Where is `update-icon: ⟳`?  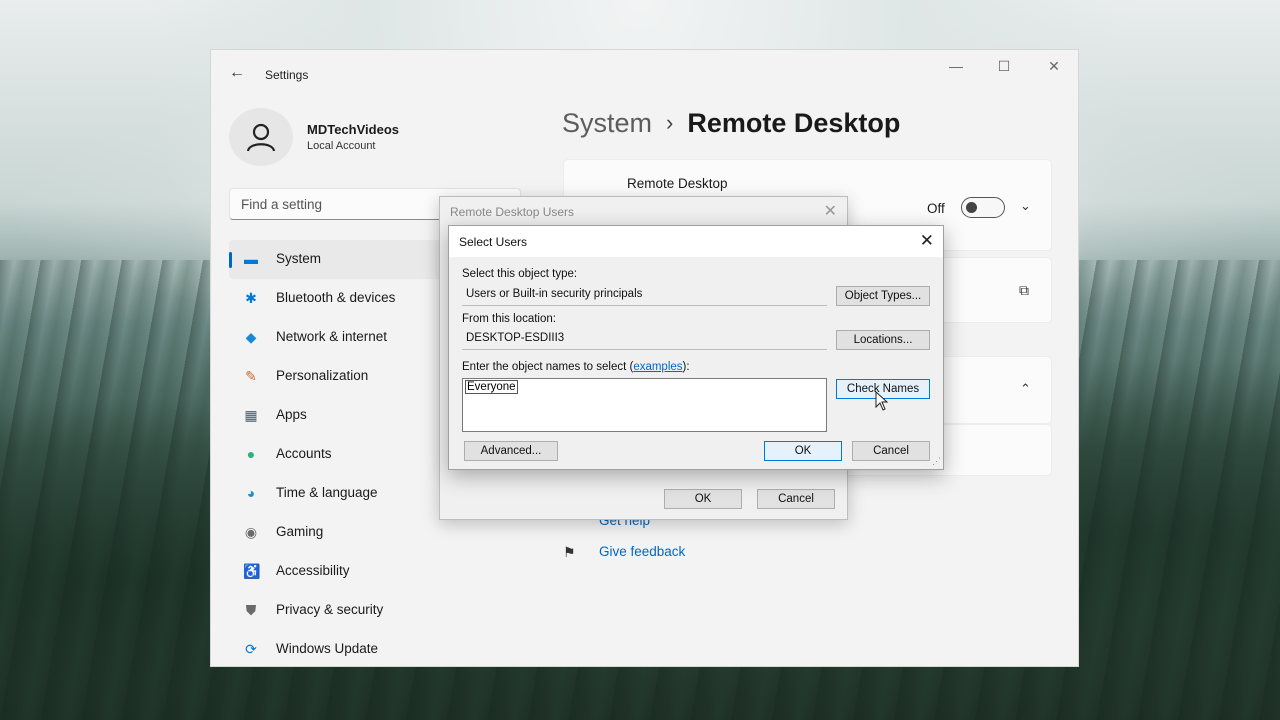
update-icon: ⟳ is located at coordinates (251, 649).